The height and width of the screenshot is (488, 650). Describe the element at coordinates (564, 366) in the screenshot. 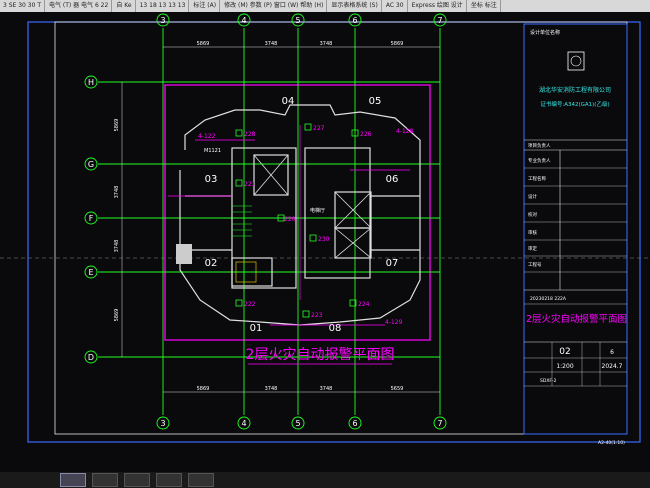

I see `scale-value: 1:200` at that location.